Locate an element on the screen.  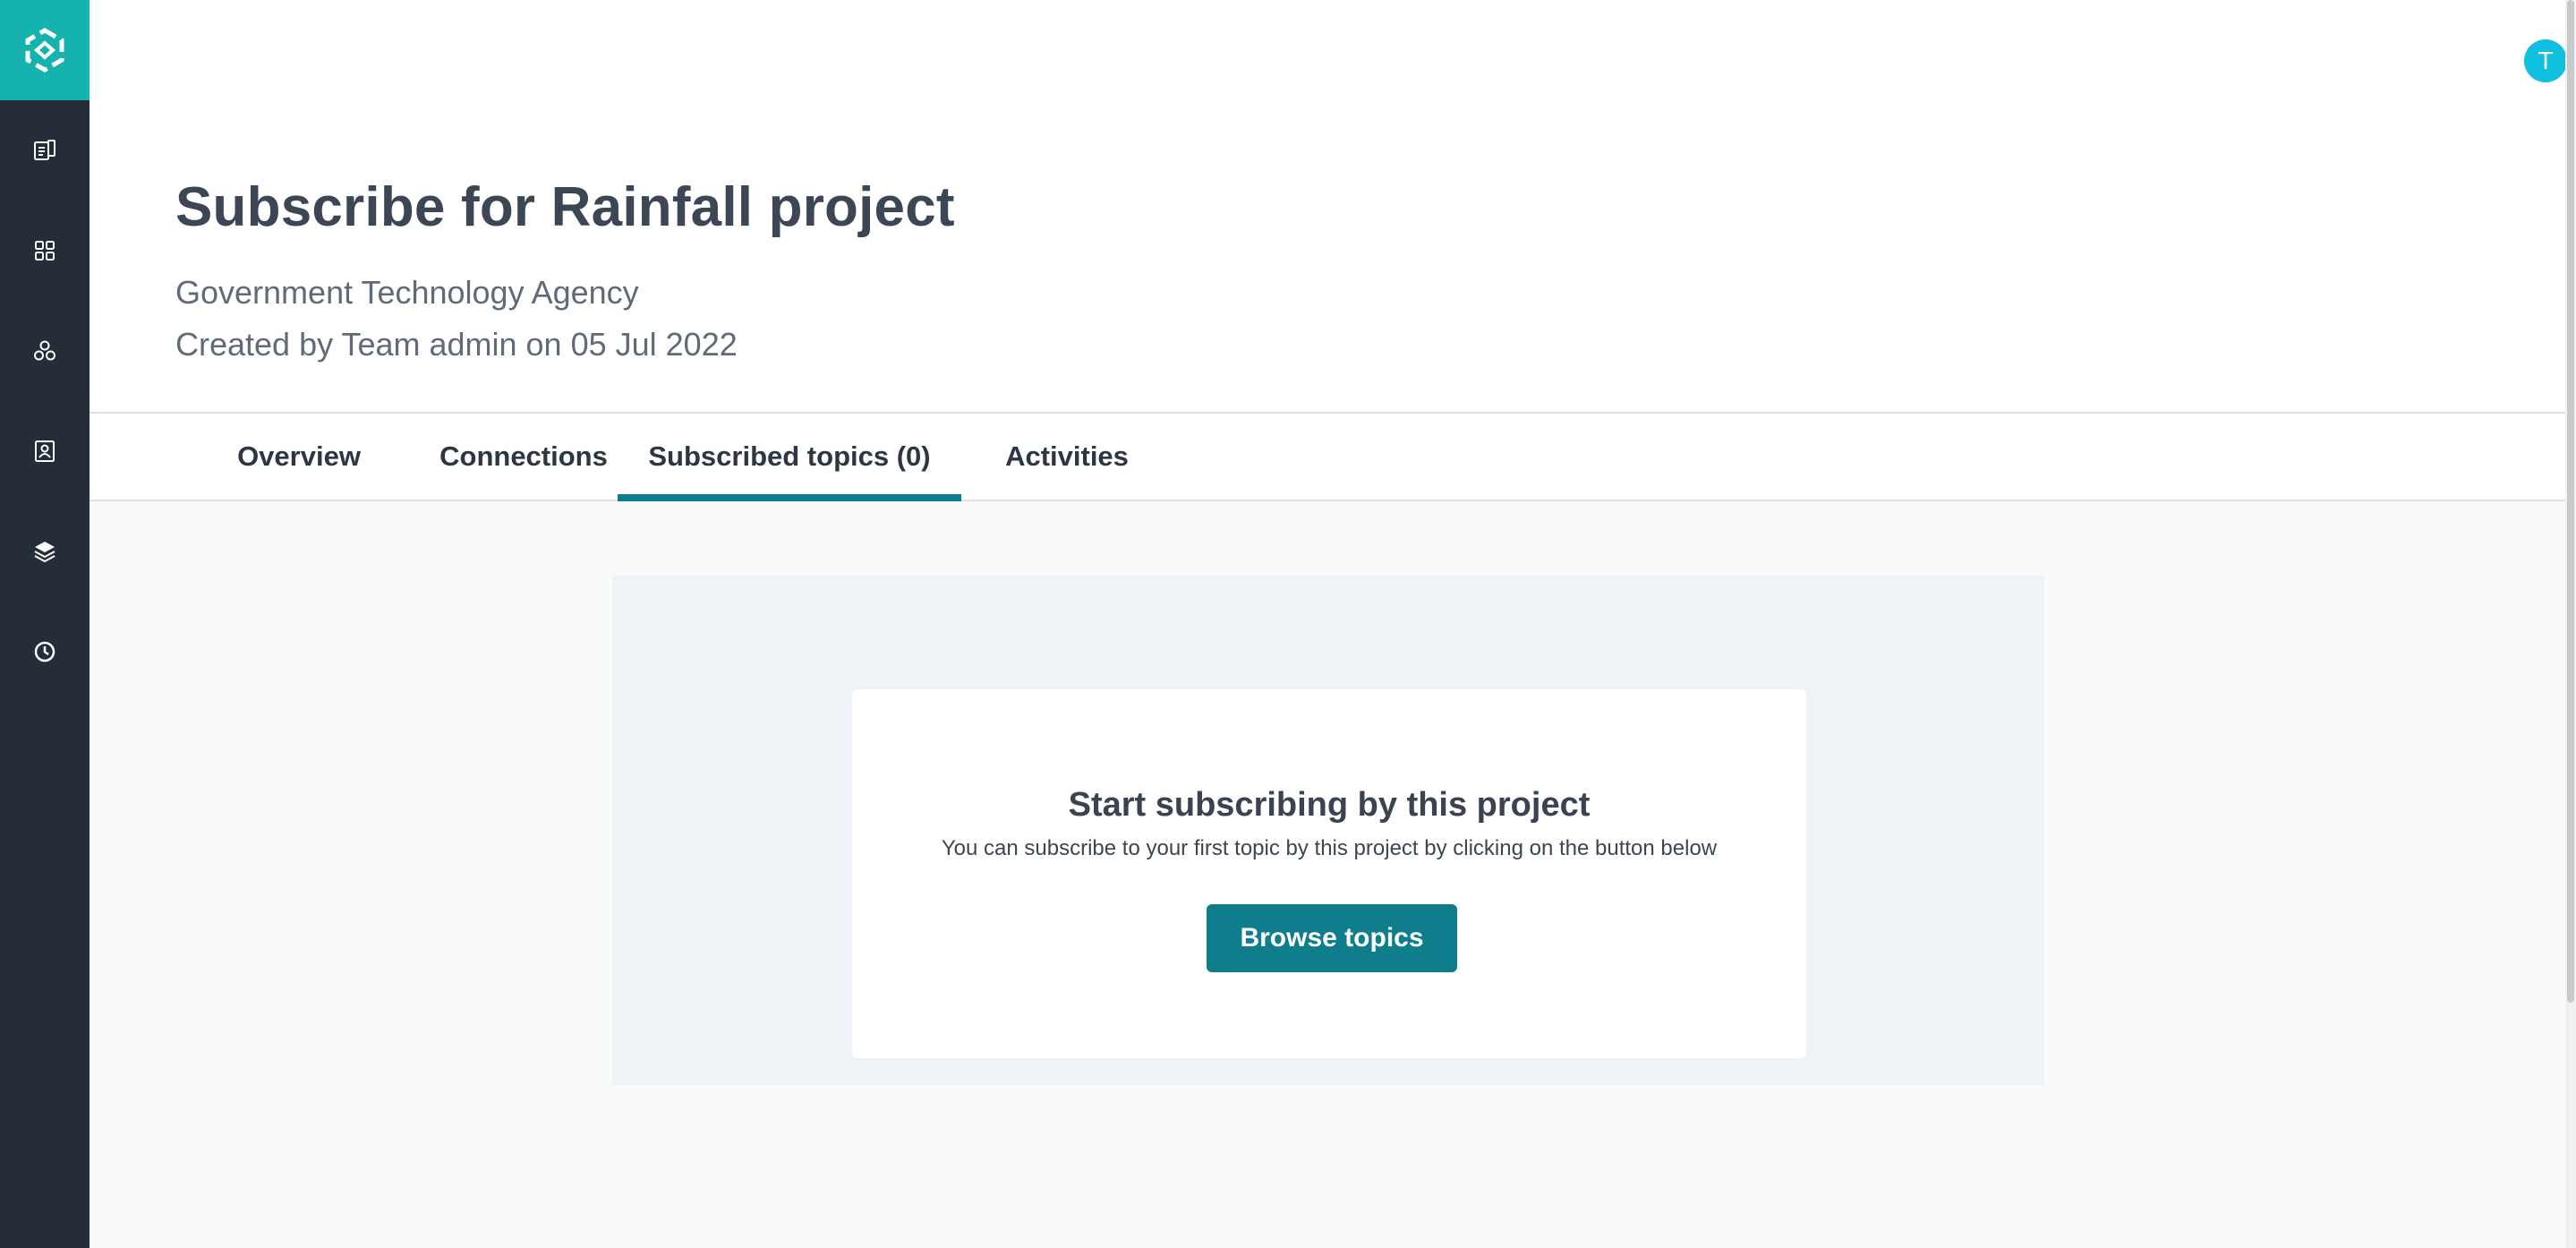
contact-card-icon is located at coordinates (45, 451).